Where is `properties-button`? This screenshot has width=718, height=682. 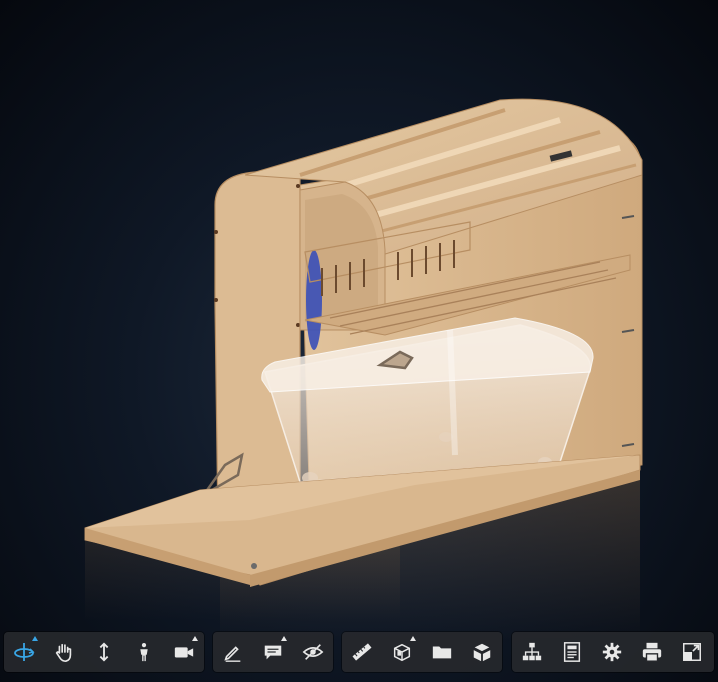 properties-button is located at coordinates (572, 652).